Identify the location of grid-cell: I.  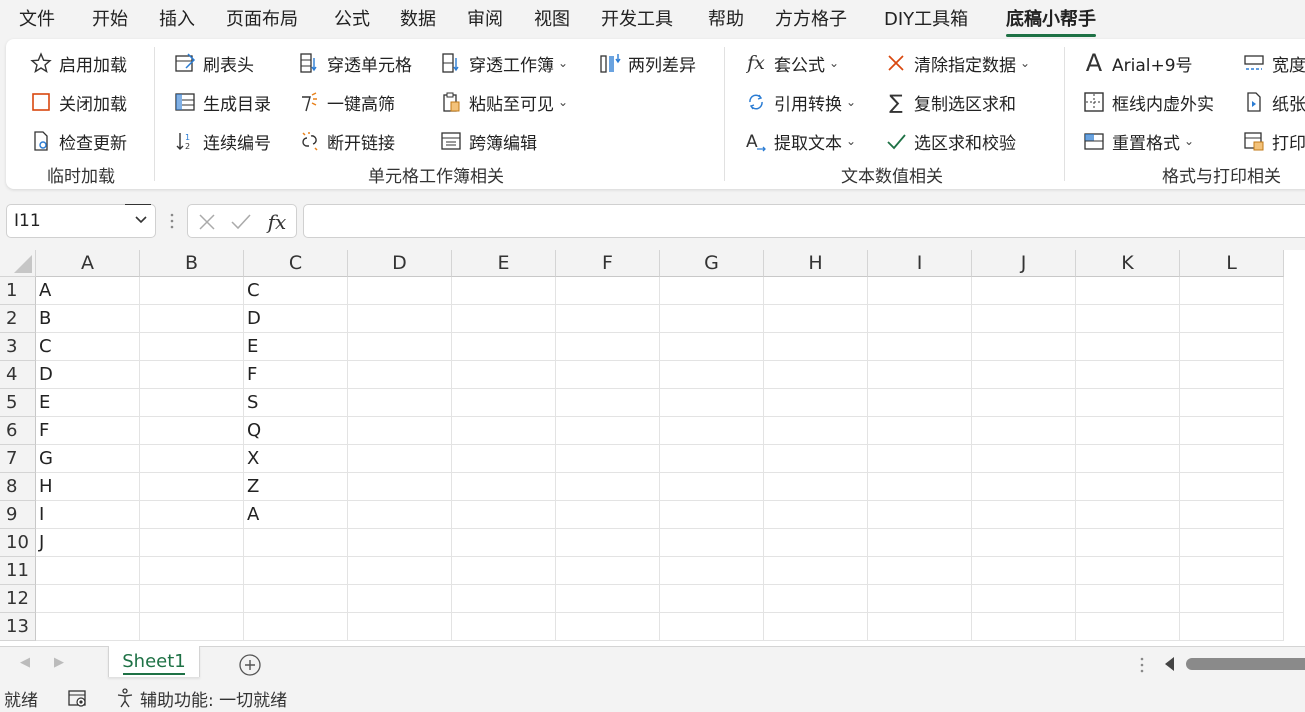
(88, 515).